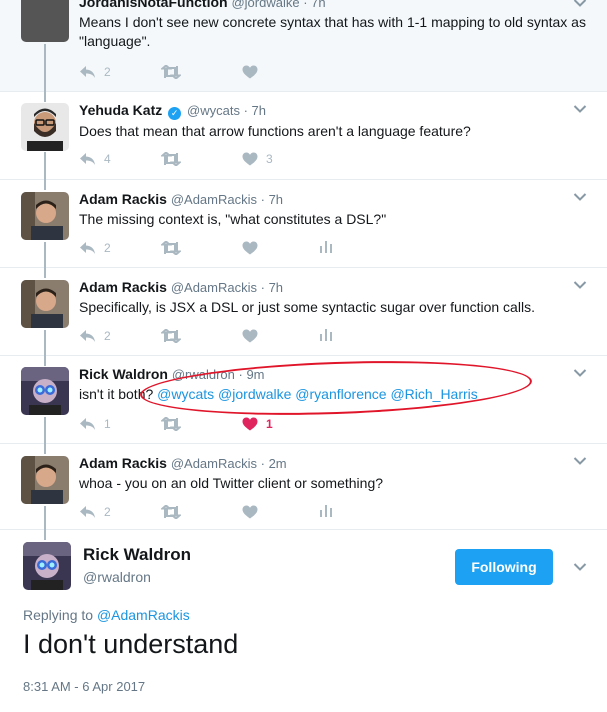 The height and width of the screenshot is (712, 607). I want to click on replying-to-link: @AdamRackis, so click(143, 615).